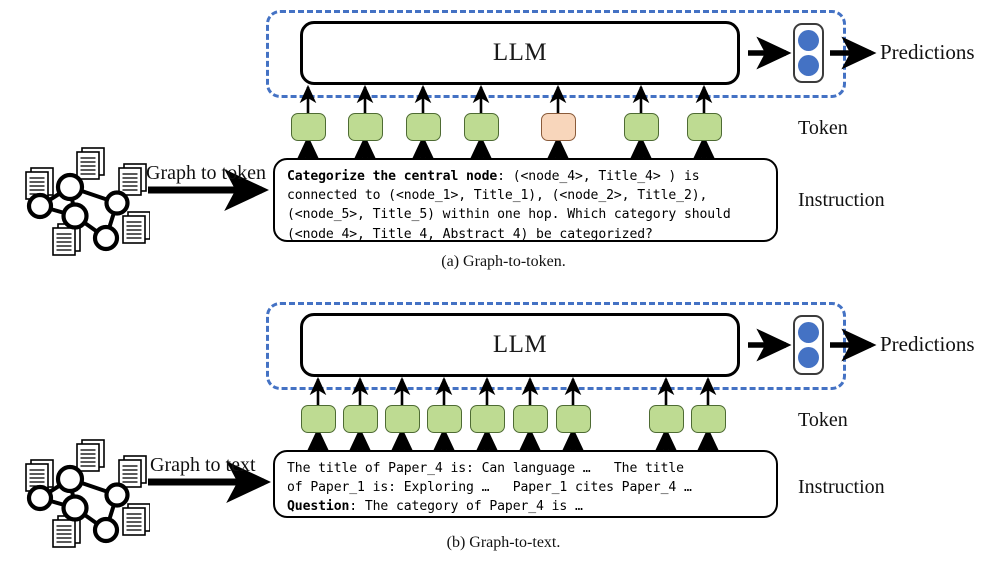 This screenshot has height=571, width=1007. Describe the element at coordinates (318, 507) in the screenshot. I see `instruction-line-bold: Question` at that location.